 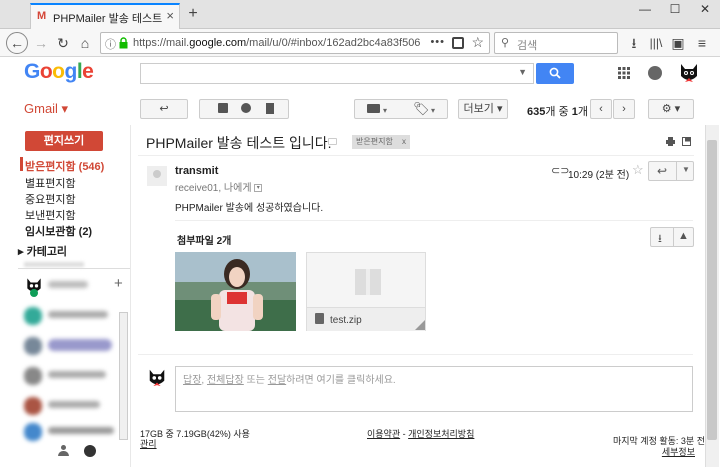 I want to click on attachment-clip-icon: ⊂⊃, so click(x=560, y=171).